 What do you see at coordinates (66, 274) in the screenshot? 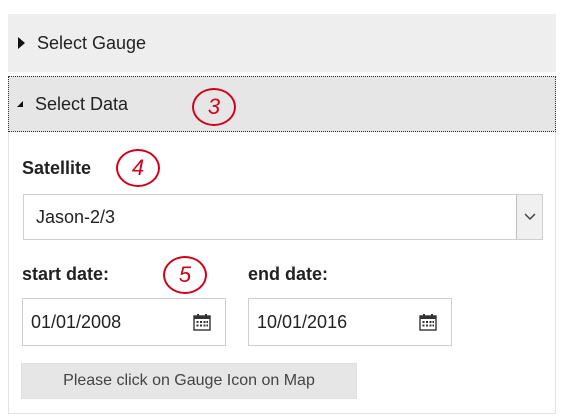
I see `start-date-label: start date:` at bounding box center [66, 274].